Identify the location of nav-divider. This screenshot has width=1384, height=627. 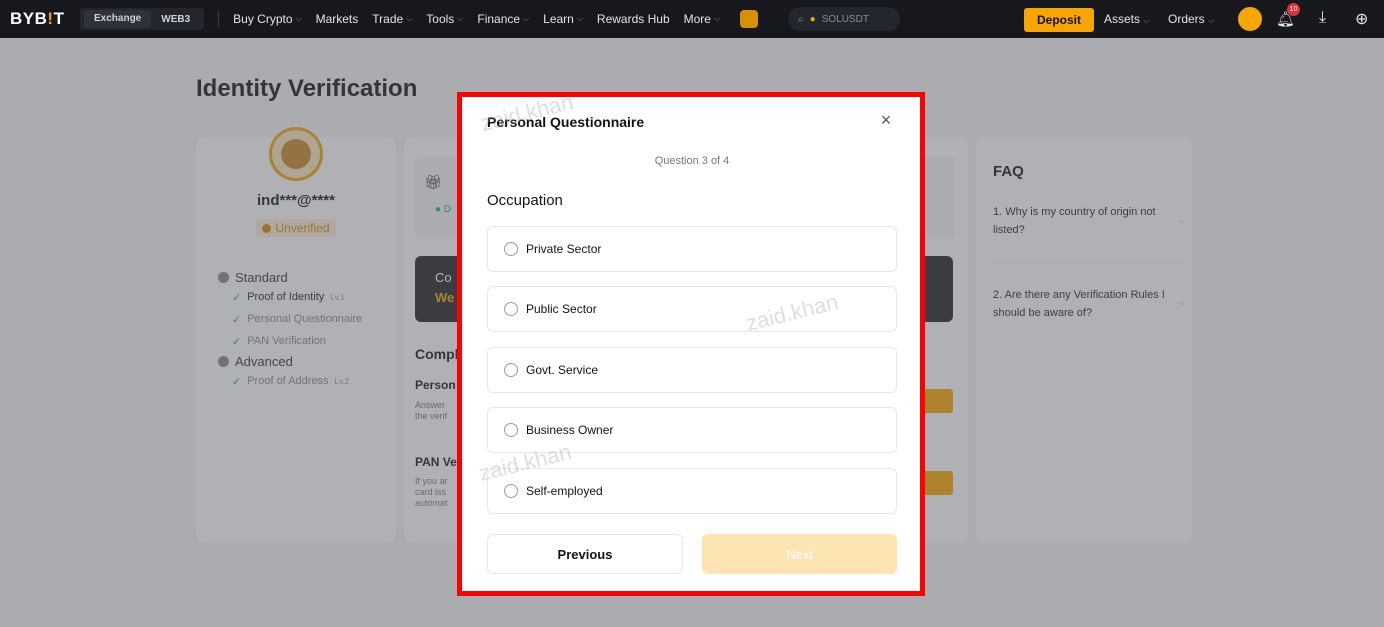
(219, 19).